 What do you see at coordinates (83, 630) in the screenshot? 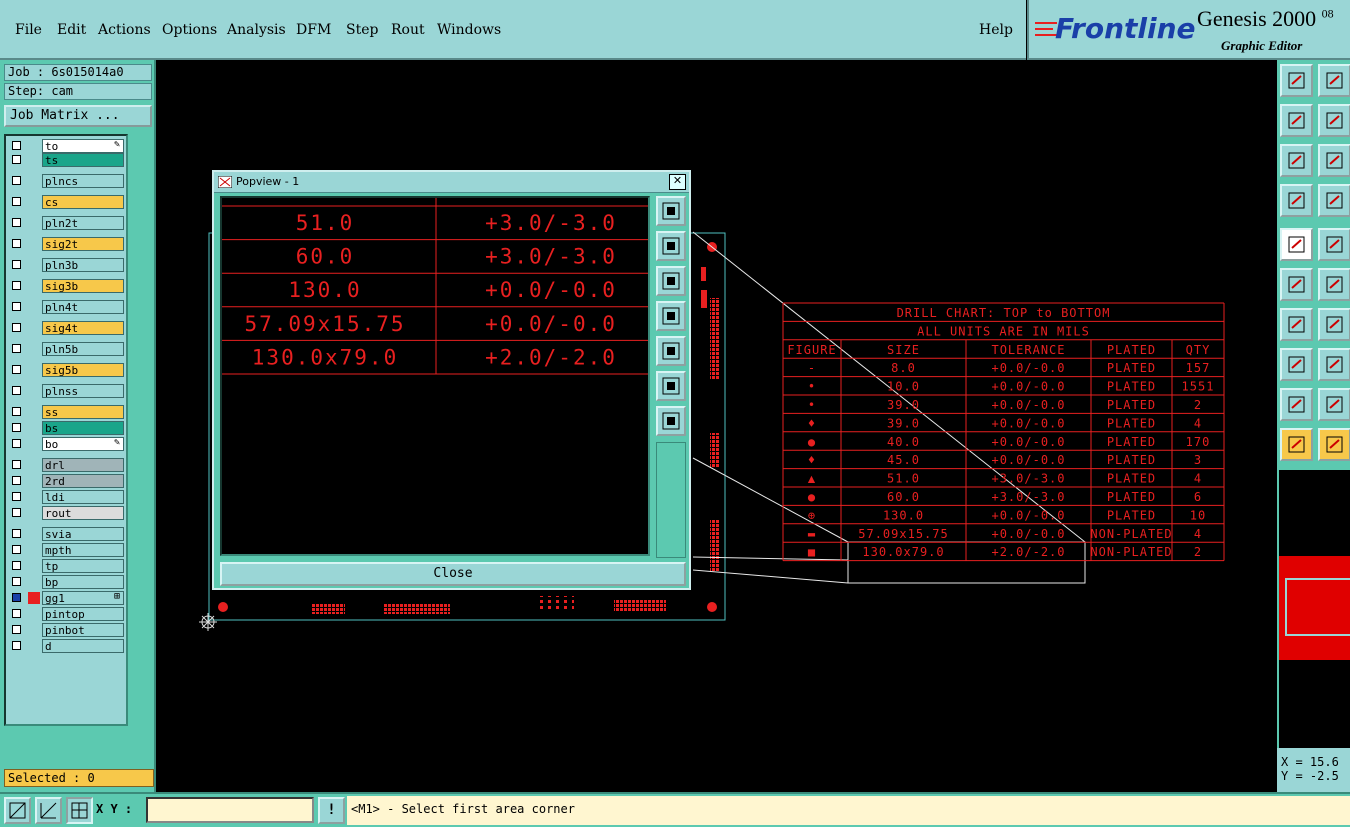
I see `layer-name: pinbot` at bounding box center [83, 630].